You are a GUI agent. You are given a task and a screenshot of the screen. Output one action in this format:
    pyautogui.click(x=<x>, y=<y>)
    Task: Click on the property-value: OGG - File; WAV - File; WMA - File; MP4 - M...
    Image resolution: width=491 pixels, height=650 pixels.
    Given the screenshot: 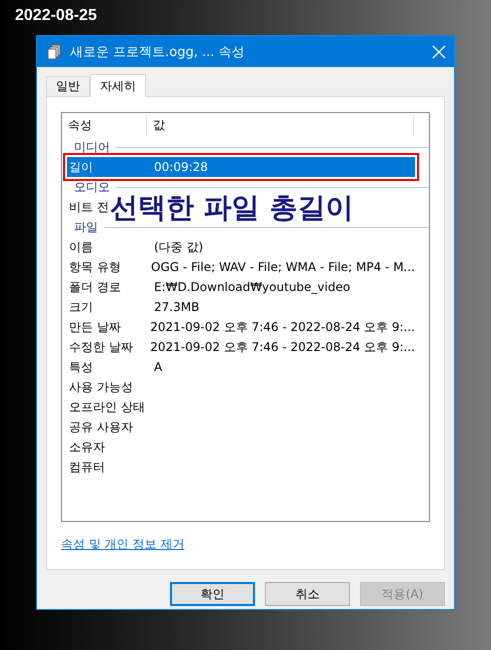 What is the action you would take?
    pyautogui.click(x=282, y=267)
    